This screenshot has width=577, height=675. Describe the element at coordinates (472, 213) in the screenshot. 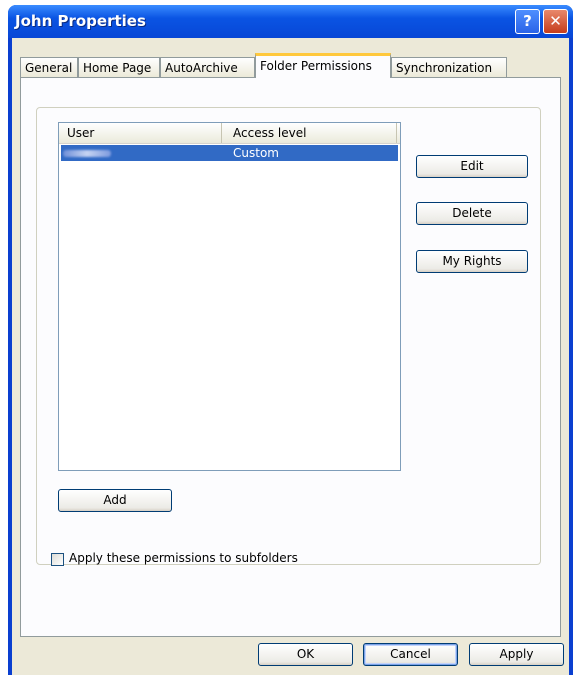

I see `delete-button: Delete` at that location.